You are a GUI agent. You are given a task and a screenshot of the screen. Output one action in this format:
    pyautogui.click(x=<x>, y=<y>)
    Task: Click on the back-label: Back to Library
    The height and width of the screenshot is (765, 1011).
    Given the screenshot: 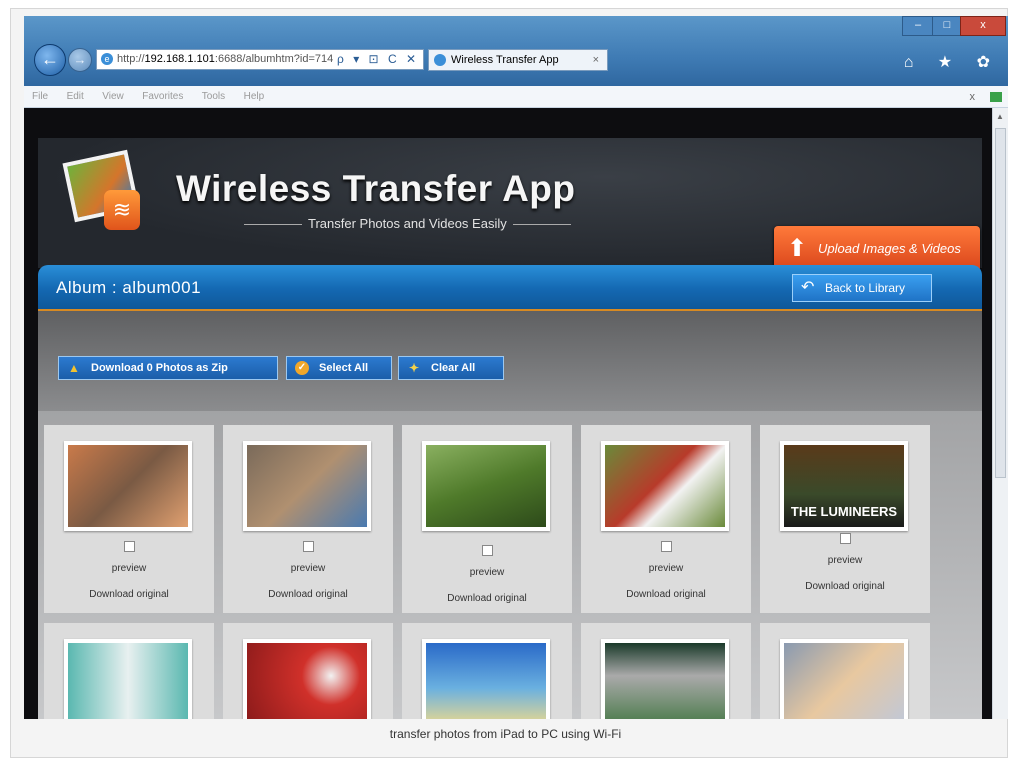 What is the action you would take?
    pyautogui.click(x=865, y=288)
    